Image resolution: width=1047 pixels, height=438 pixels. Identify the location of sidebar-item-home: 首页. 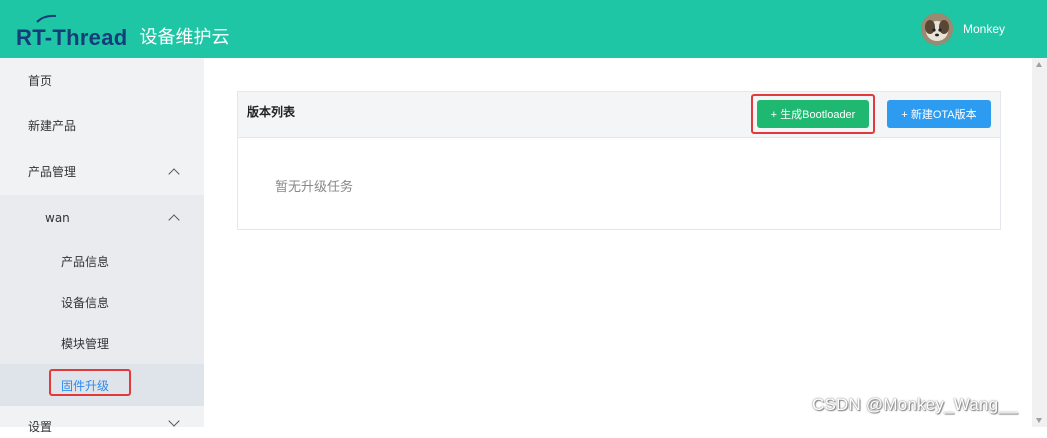
(102, 80).